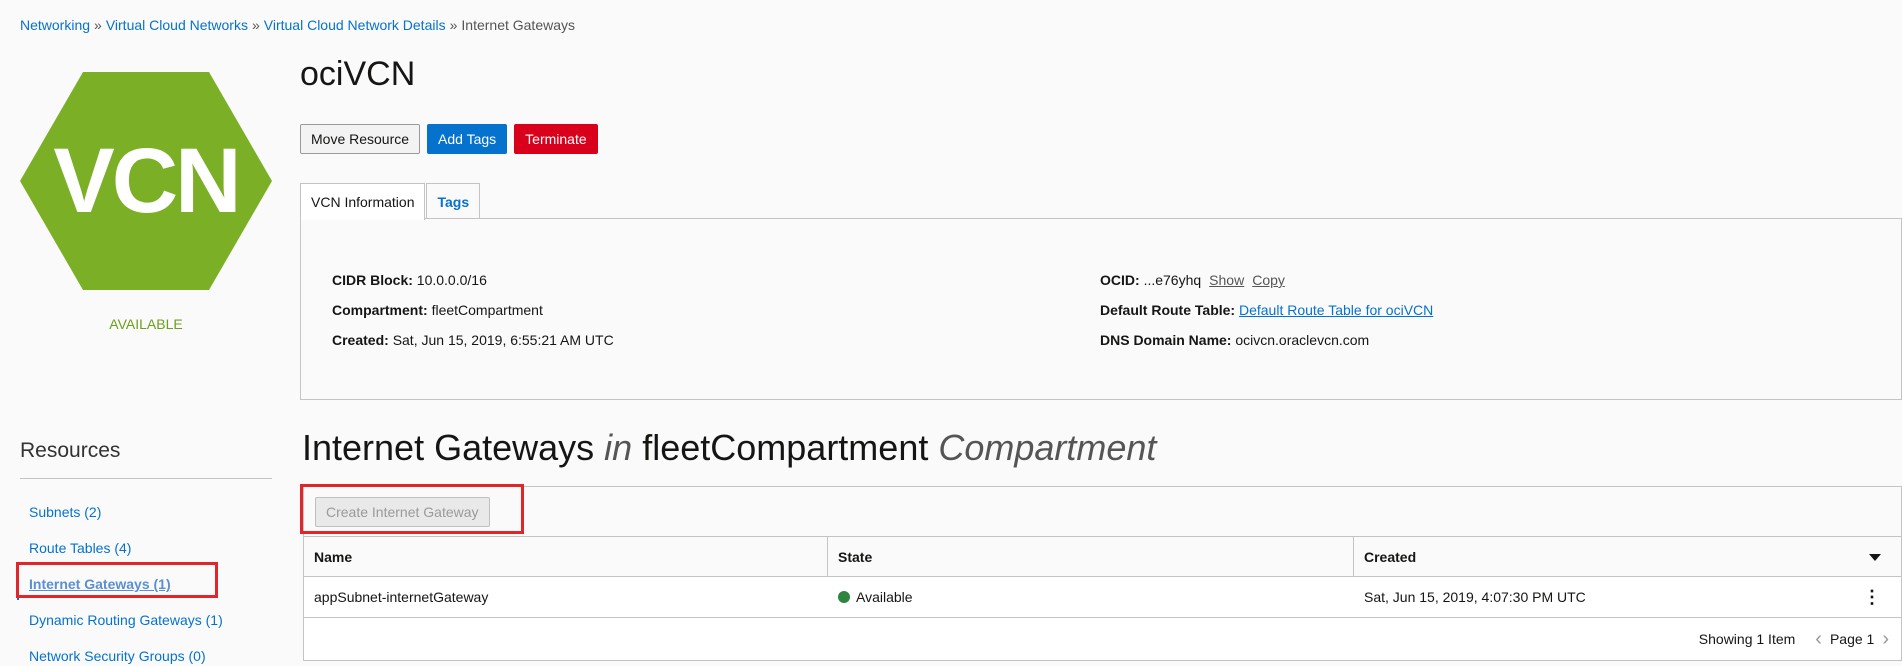  I want to click on highlight-internet-gateways-item, so click(117, 580).